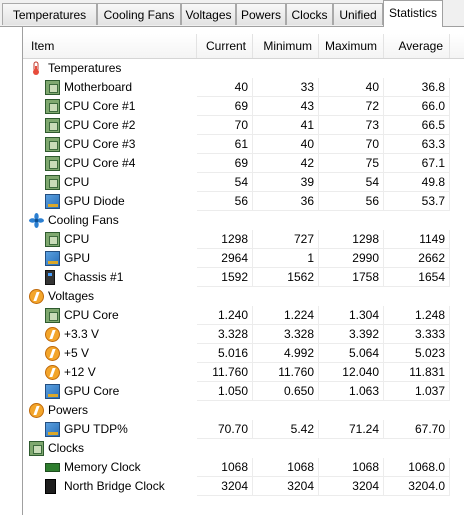  I want to click on minimum-value: 40, so click(286, 144).